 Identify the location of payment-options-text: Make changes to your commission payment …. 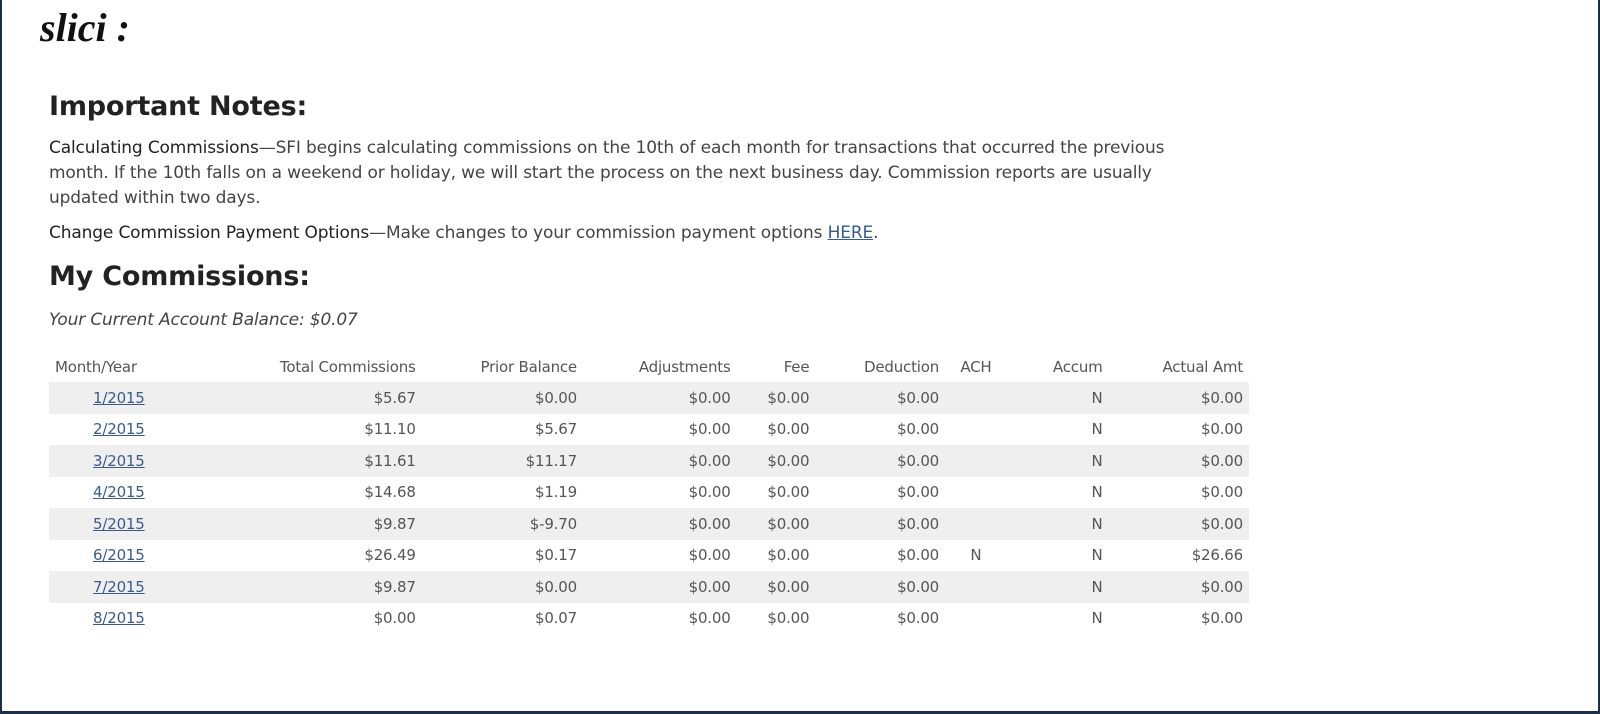
(606, 233).